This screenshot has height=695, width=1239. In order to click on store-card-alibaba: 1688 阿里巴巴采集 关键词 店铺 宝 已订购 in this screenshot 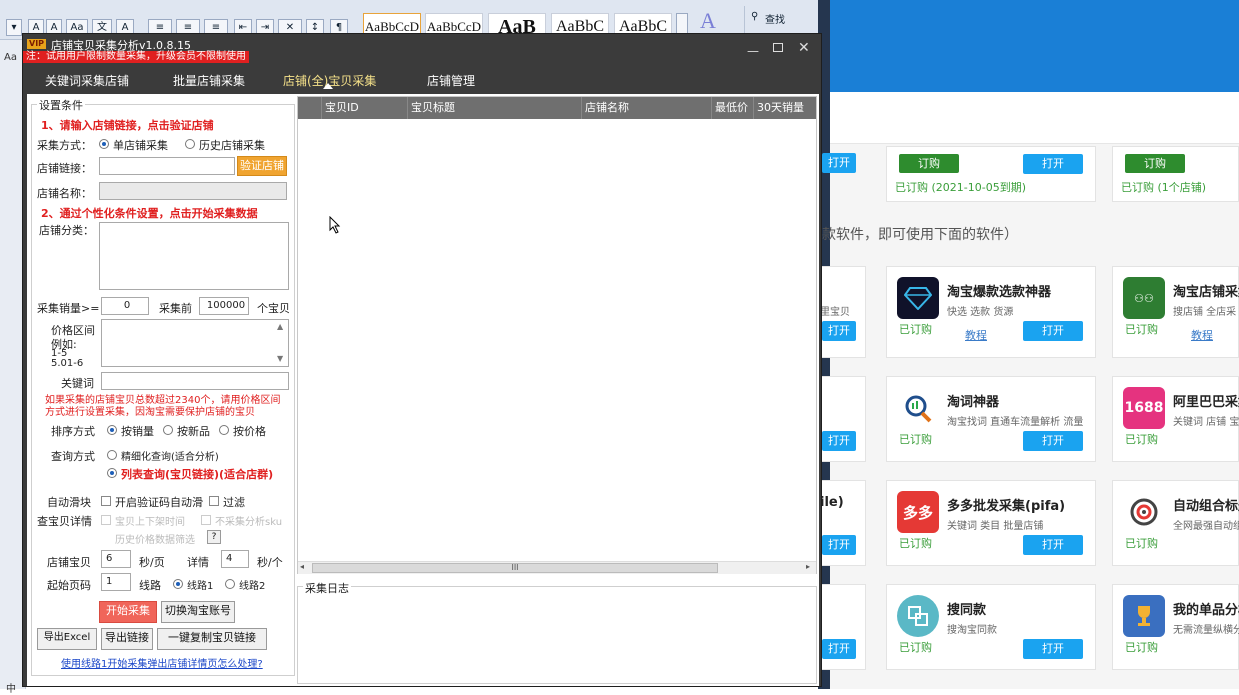, I will do `click(1175, 419)`.